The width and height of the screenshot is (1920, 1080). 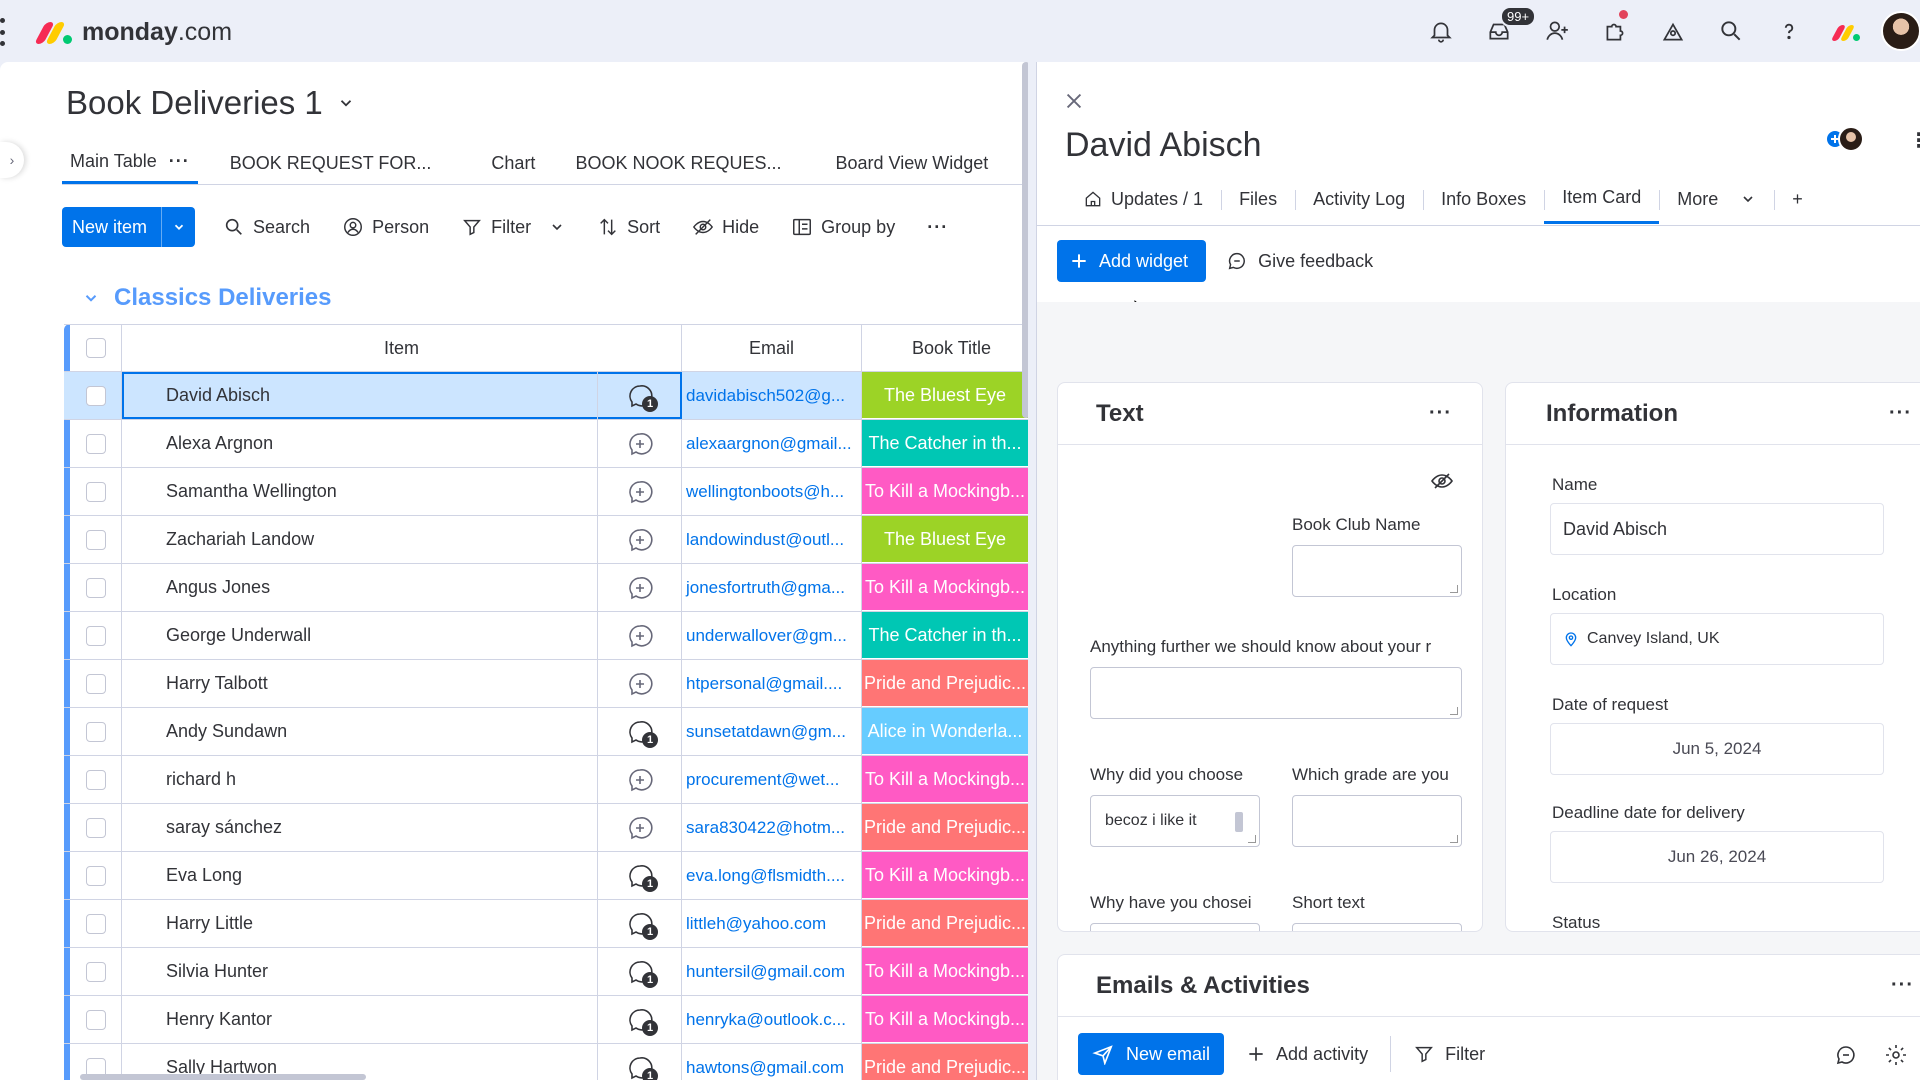 What do you see at coordinates (1673, 31) in the screenshot?
I see `ai-assistant-button` at bounding box center [1673, 31].